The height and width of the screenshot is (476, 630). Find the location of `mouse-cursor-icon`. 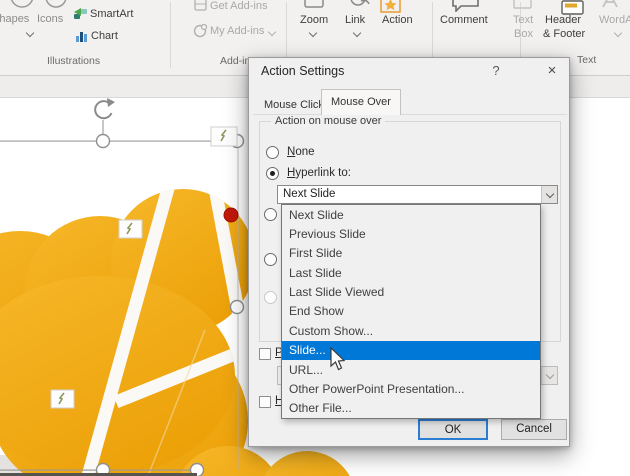

mouse-cursor-icon is located at coordinates (338, 359).